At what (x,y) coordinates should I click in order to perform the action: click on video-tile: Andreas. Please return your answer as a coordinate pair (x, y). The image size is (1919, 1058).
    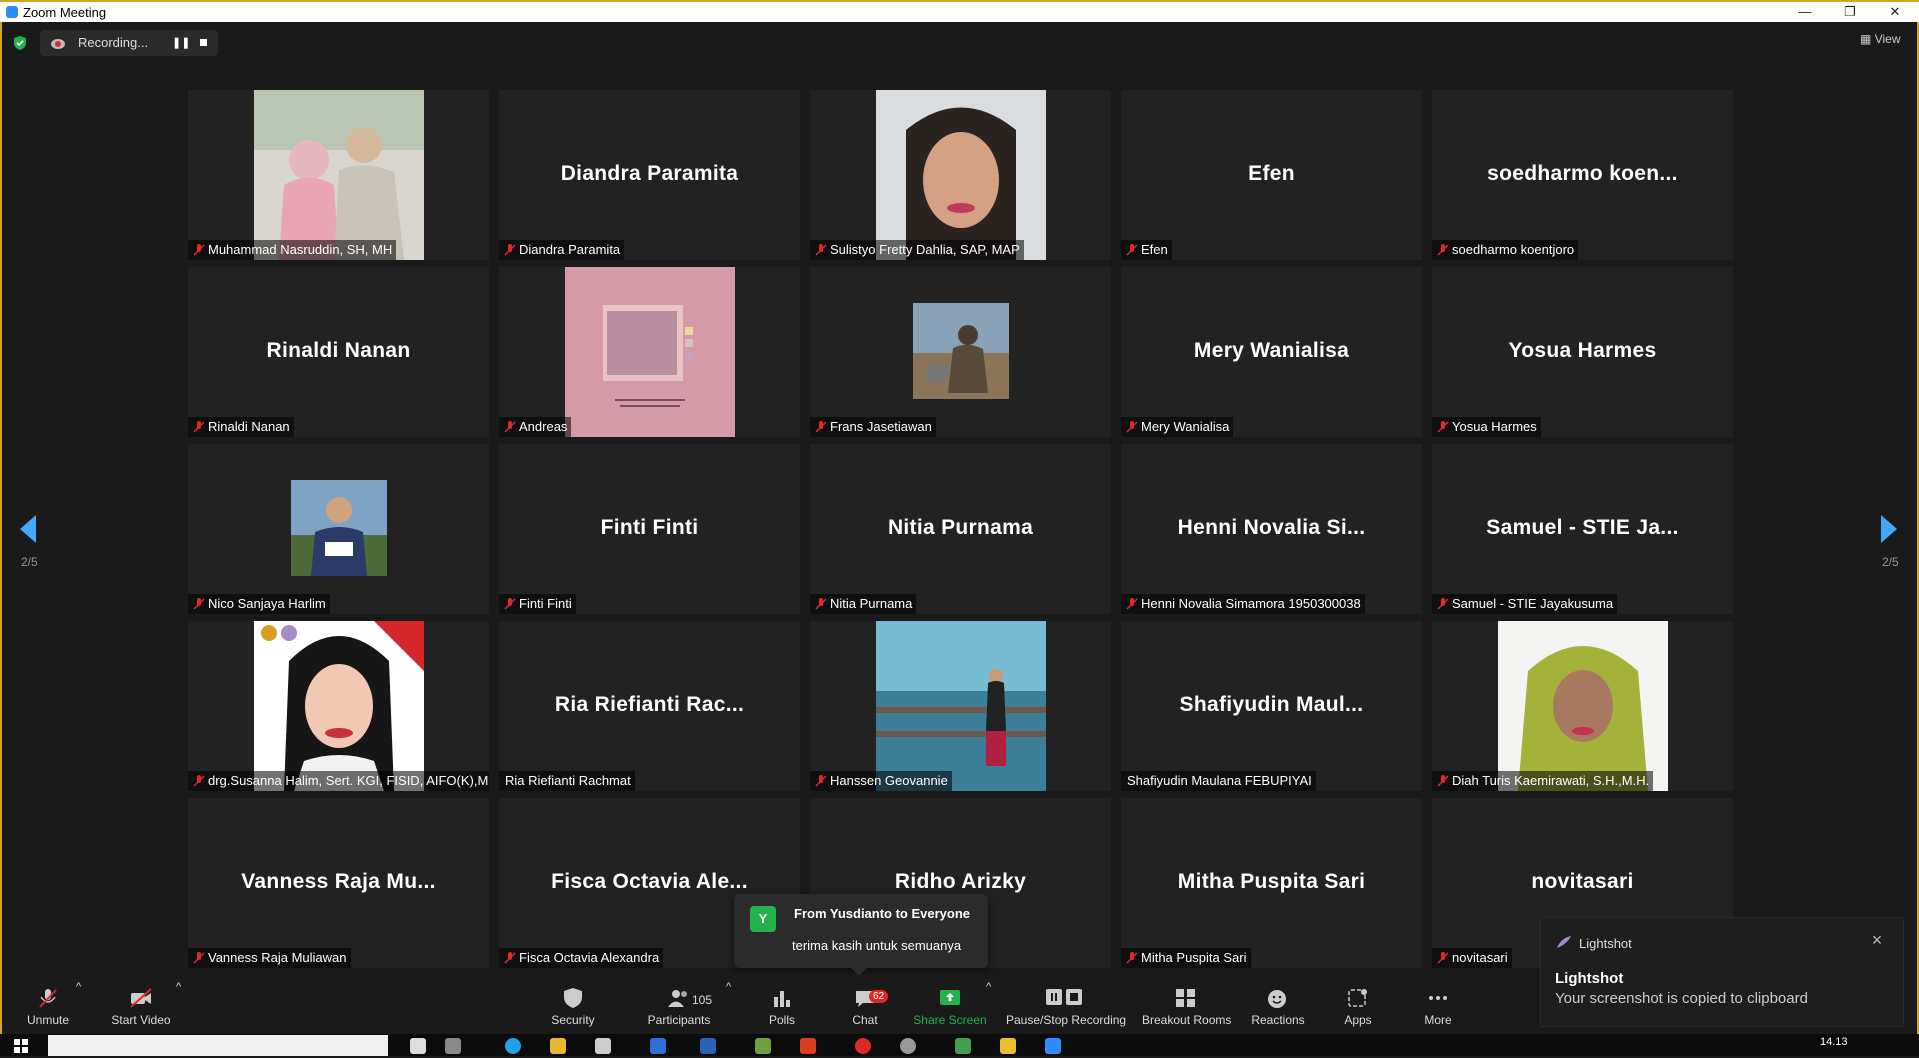
    Looking at the image, I should click on (649, 352).